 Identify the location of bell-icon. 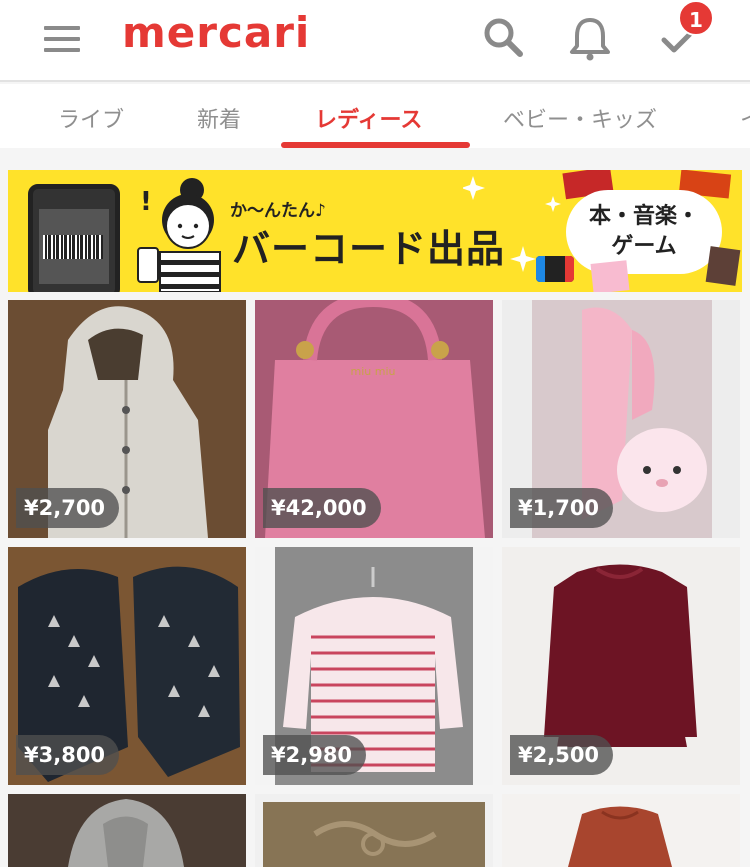
(590, 38).